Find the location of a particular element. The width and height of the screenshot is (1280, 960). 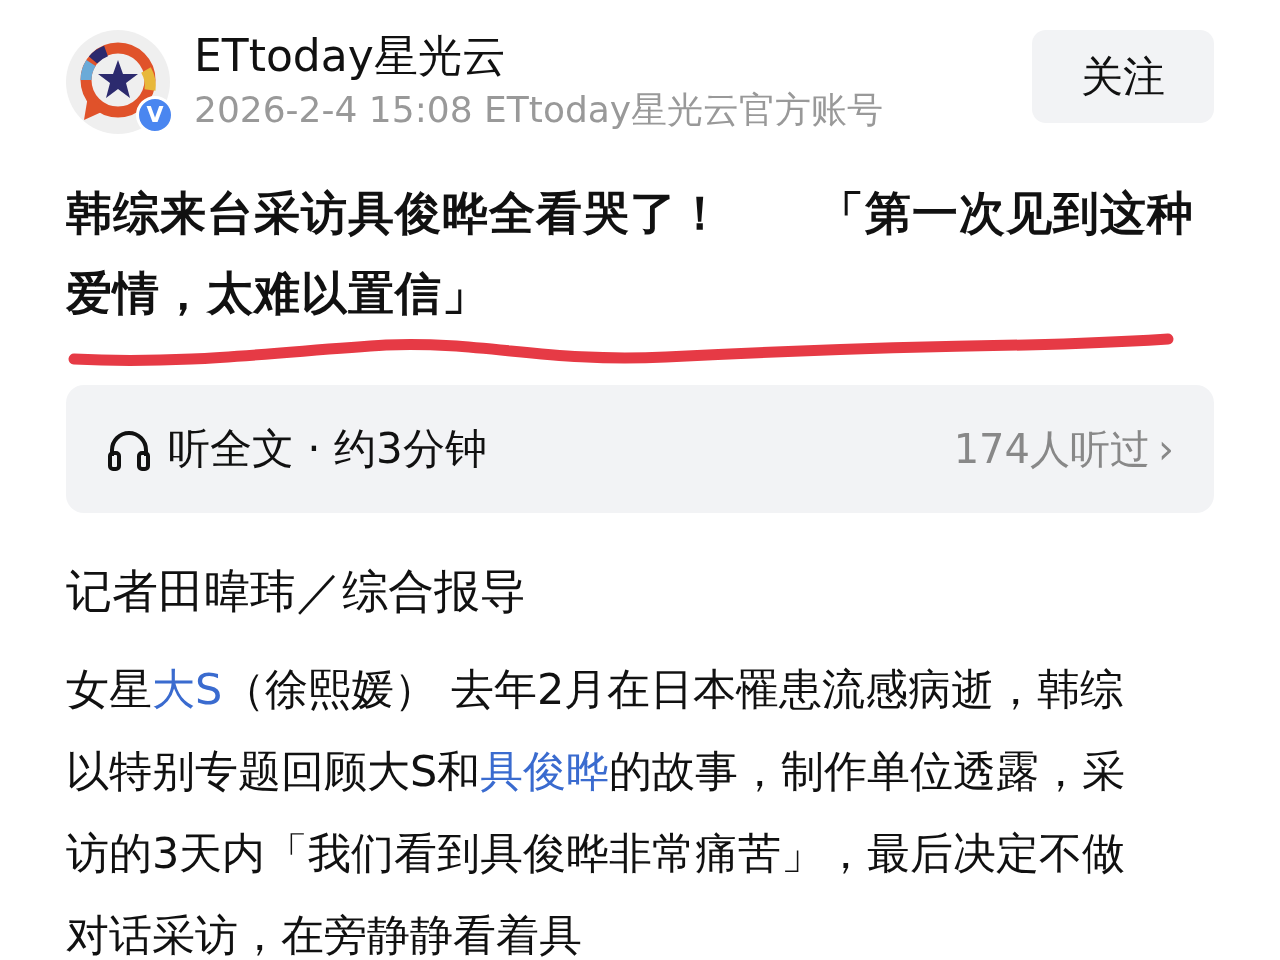

verified-badge: V is located at coordinates (155, 115).